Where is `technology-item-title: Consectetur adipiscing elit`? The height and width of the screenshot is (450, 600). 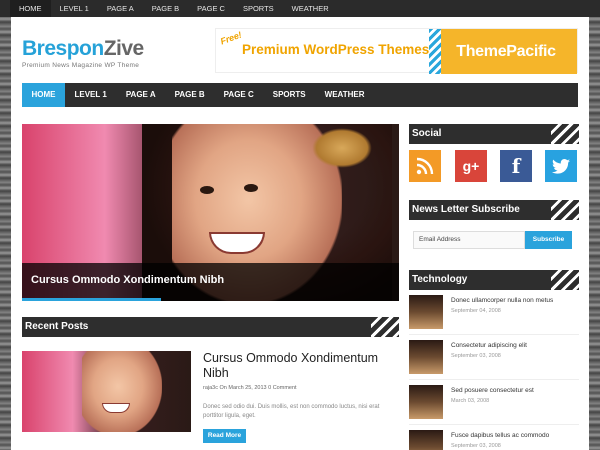
technology-item-title: Consectetur adipiscing elit is located at coordinates (489, 345).